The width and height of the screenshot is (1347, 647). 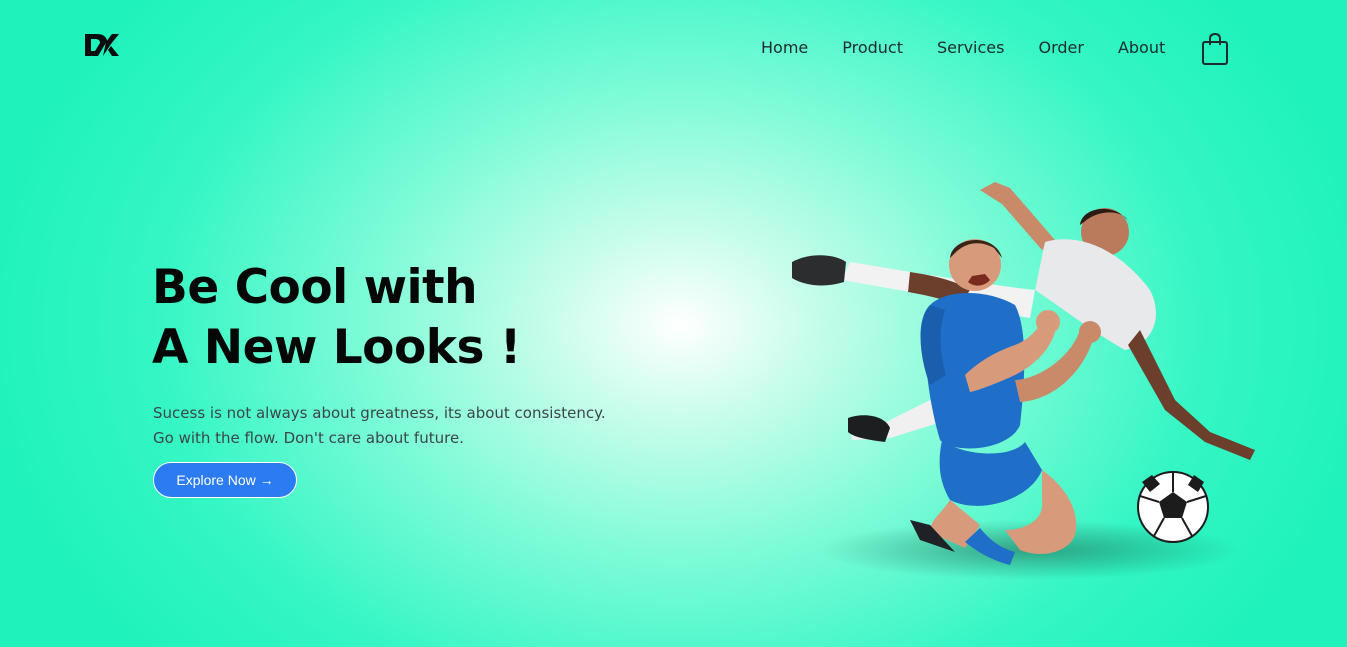 I want to click on main-nav: Home Product Services Order About, so click(x=980, y=48).